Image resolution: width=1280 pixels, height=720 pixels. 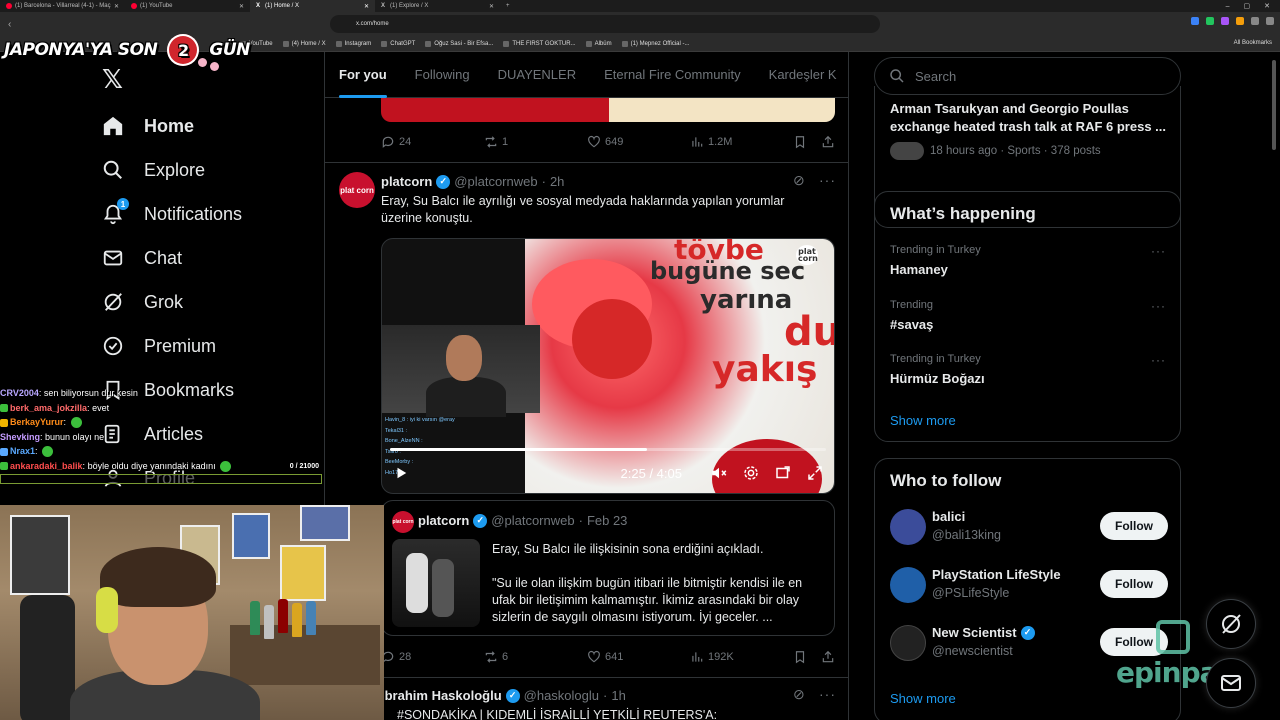 I want to click on tweet-actions: 28 6 641 192K, so click(x=608, y=657).